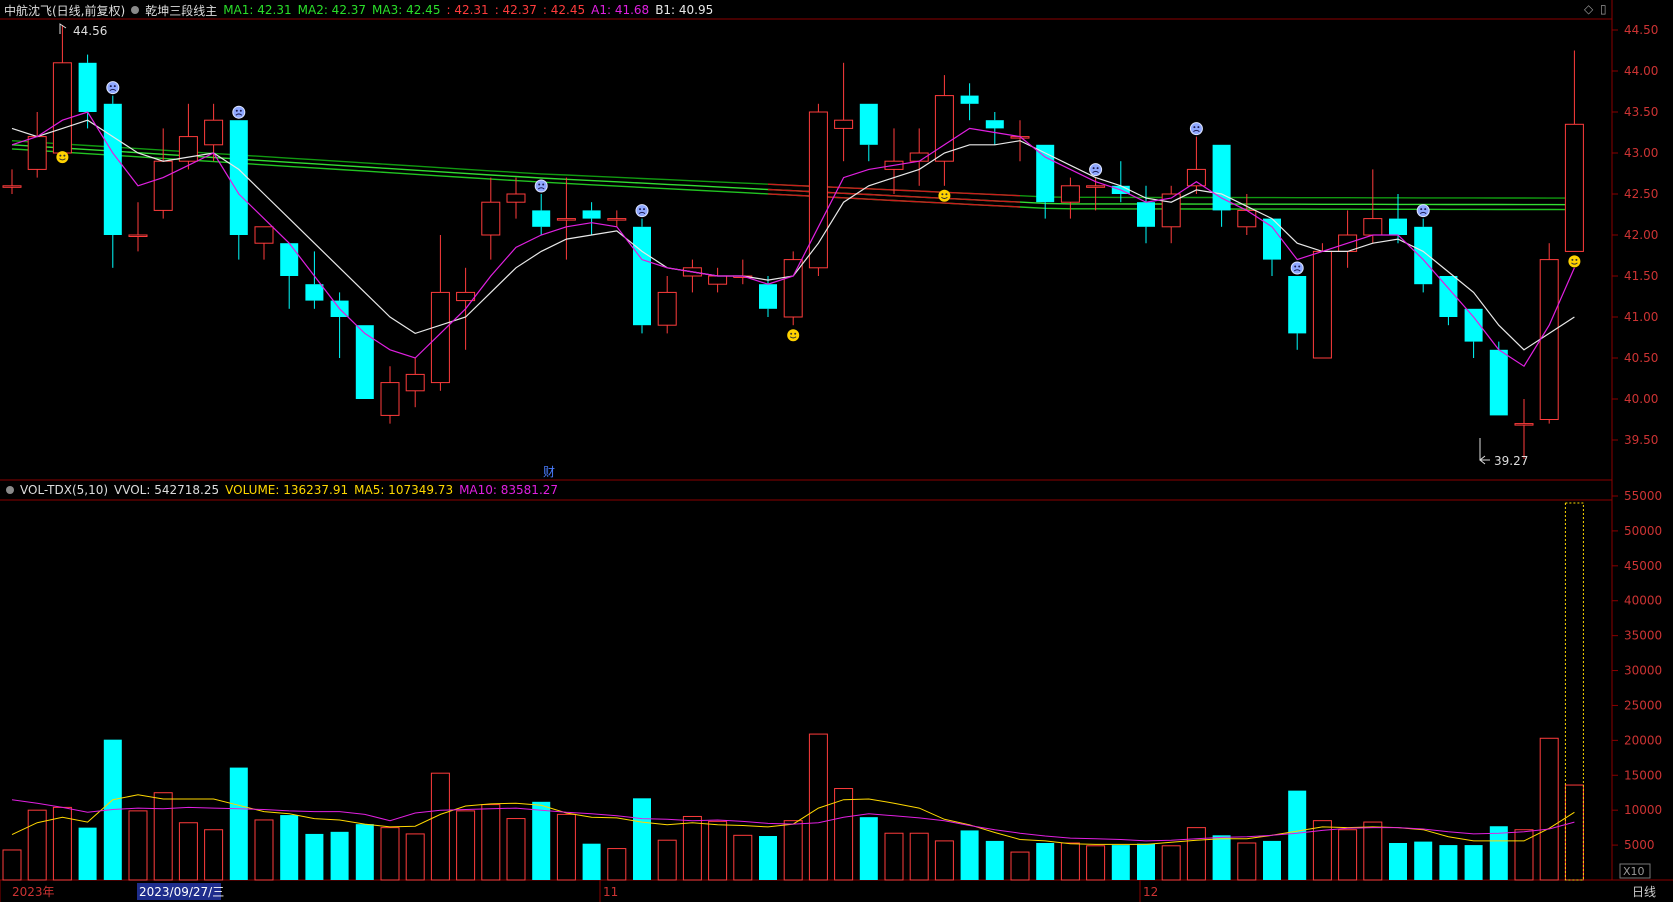 This screenshot has width=1673, height=902. What do you see at coordinates (1643, 810) in the screenshot?
I see `volume-tick-label: 10000` at bounding box center [1643, 810].